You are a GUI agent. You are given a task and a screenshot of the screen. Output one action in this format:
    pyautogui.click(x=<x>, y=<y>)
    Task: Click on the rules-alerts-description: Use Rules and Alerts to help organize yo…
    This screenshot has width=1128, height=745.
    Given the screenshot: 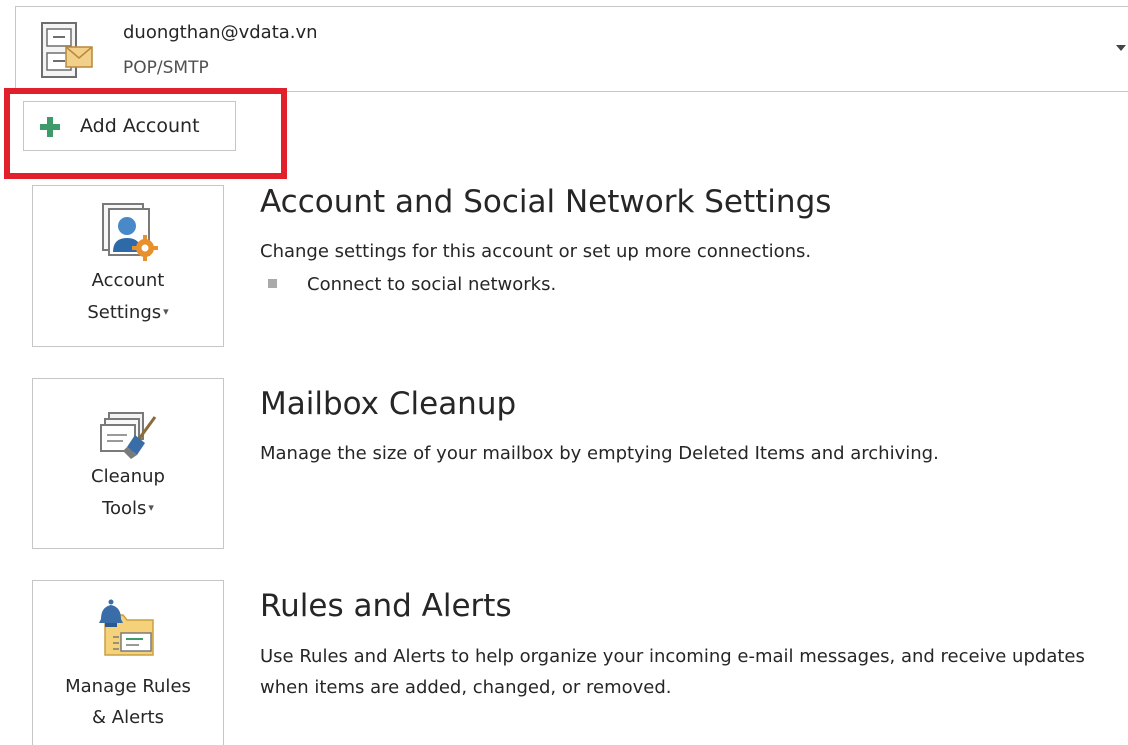 What is the action you would take?
    pyautogui.click(x=672, y=672)
    